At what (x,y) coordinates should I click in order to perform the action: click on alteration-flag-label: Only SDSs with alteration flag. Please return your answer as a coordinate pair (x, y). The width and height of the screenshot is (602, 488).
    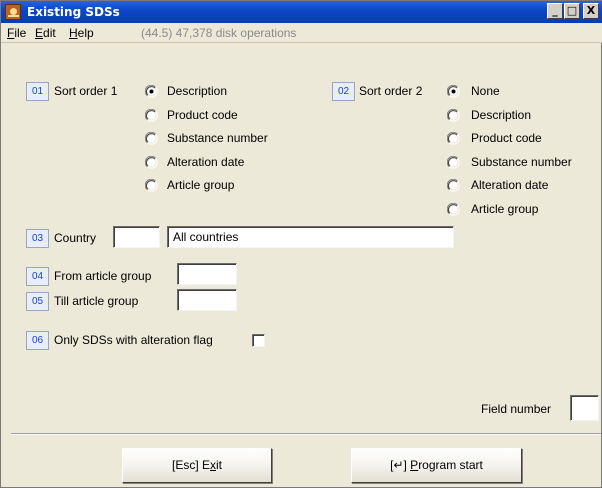
    Looking at the image, I should click on (133, 340).